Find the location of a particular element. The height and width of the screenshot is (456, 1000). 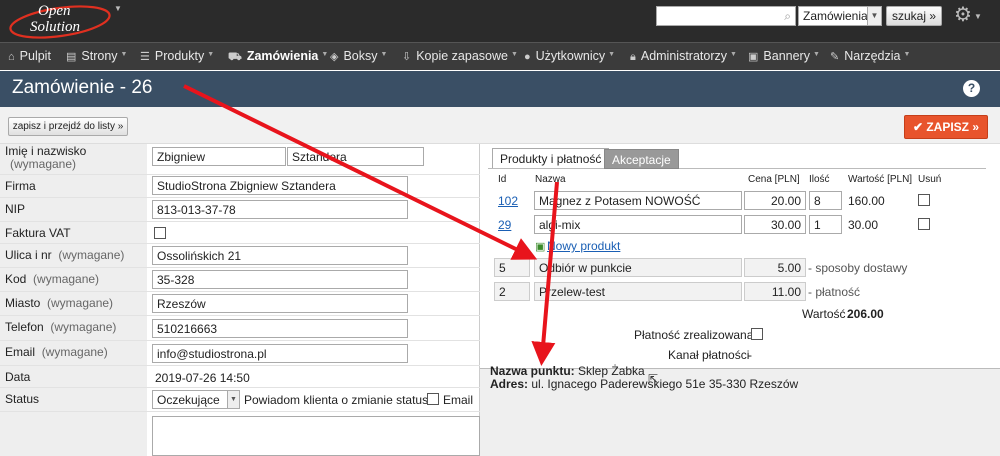

product-id-link: 102 is located at coordinates (508, 201).